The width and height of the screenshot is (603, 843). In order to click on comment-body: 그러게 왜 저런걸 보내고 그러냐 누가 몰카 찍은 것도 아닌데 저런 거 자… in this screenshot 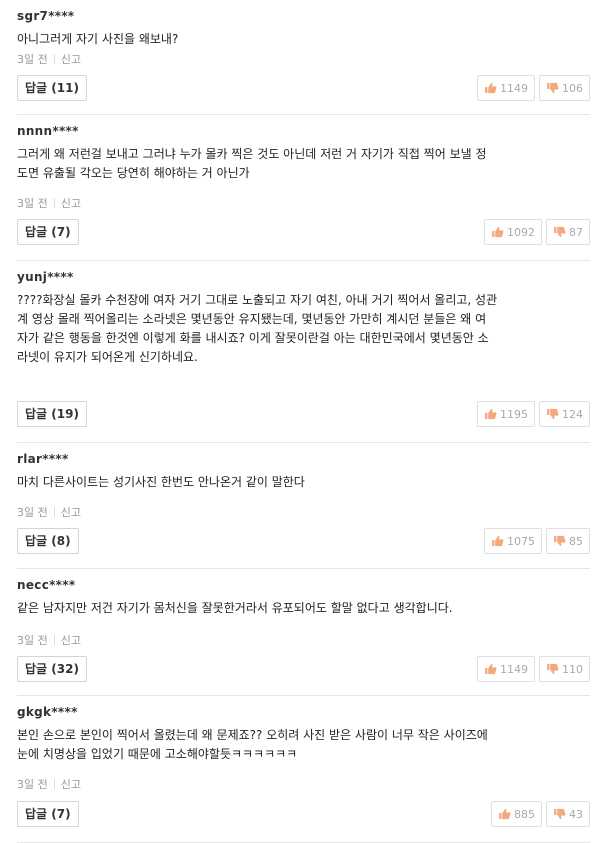, I will do `click(297, 164)`.